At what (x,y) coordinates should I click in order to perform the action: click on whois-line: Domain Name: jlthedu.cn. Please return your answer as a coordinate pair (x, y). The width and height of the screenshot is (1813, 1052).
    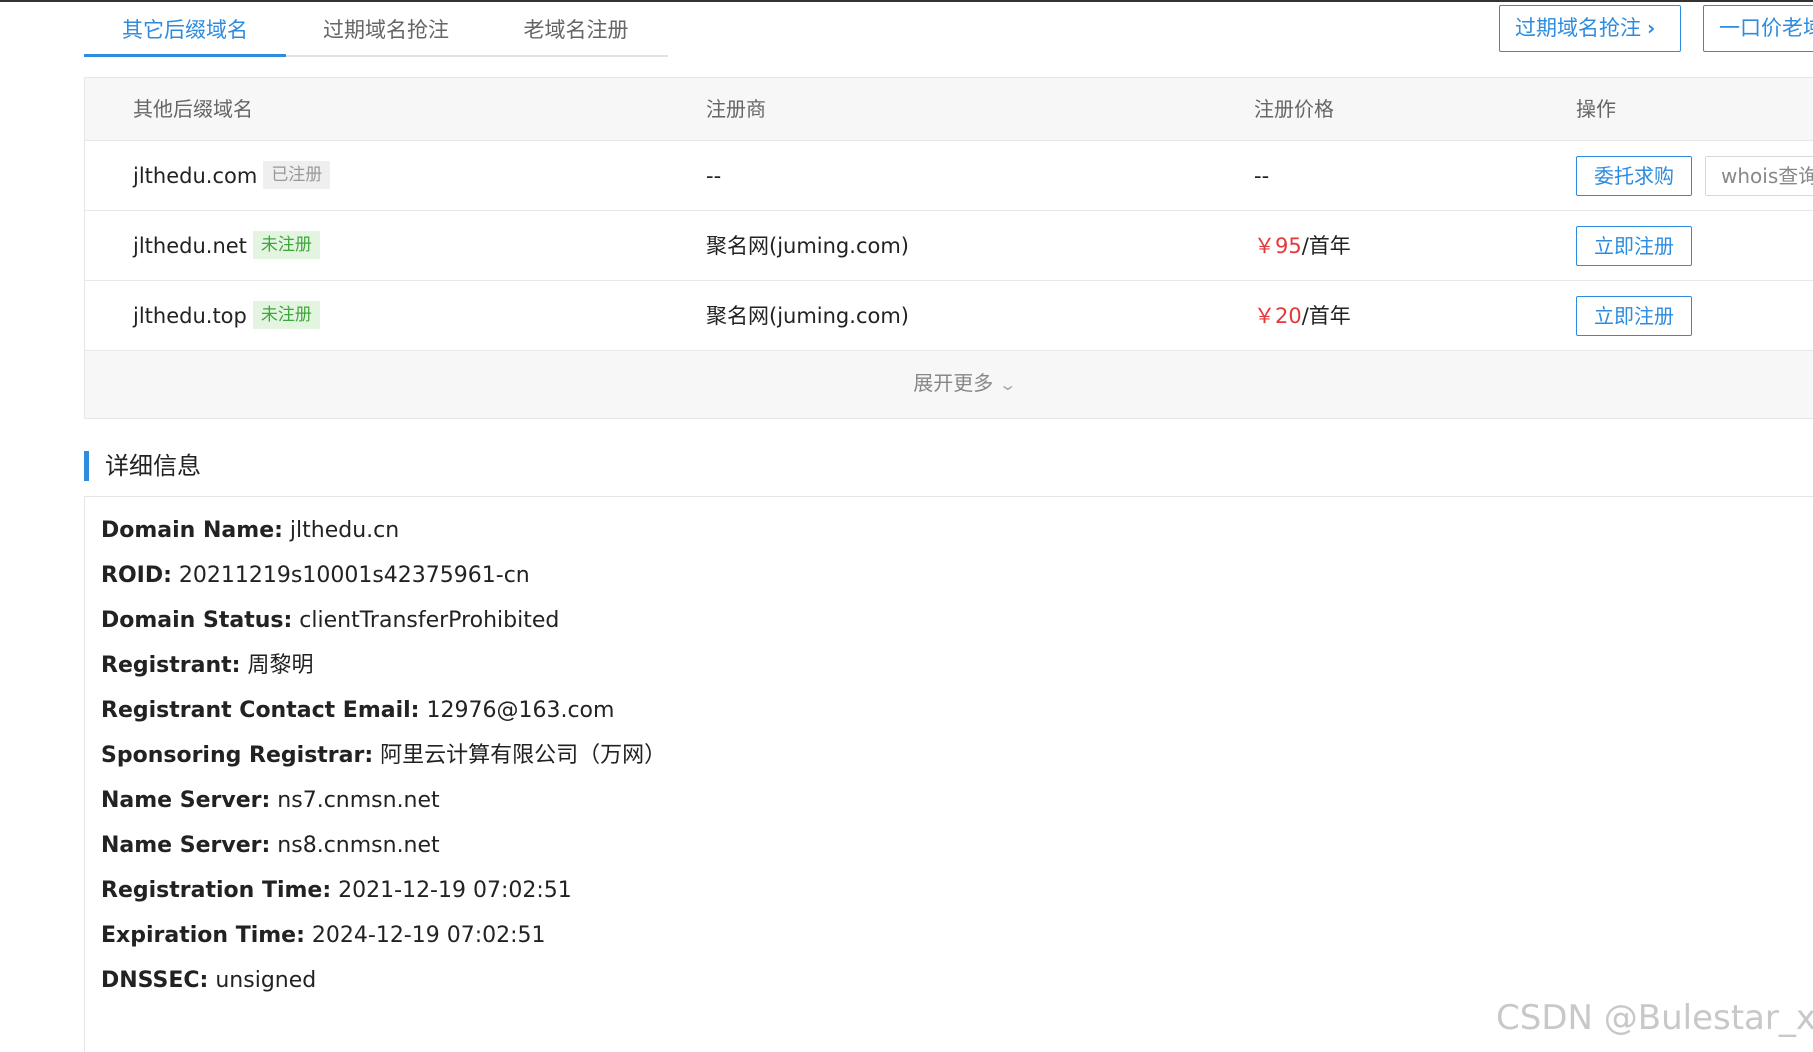
    Looking at the image, I should click on (250, 531).